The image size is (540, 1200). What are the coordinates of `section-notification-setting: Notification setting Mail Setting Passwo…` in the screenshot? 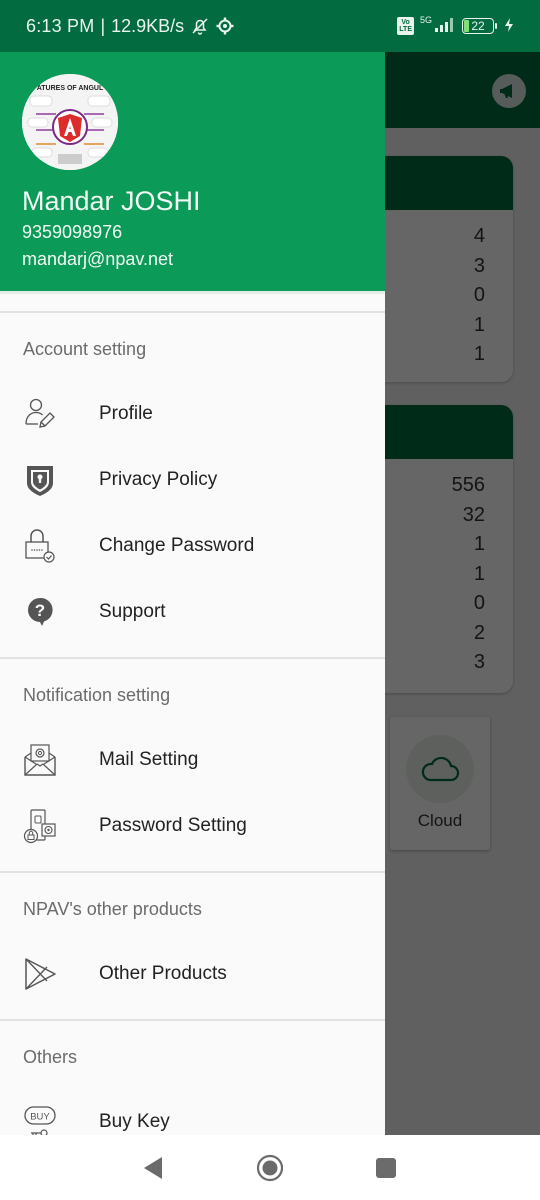 It's located at (192, 766).